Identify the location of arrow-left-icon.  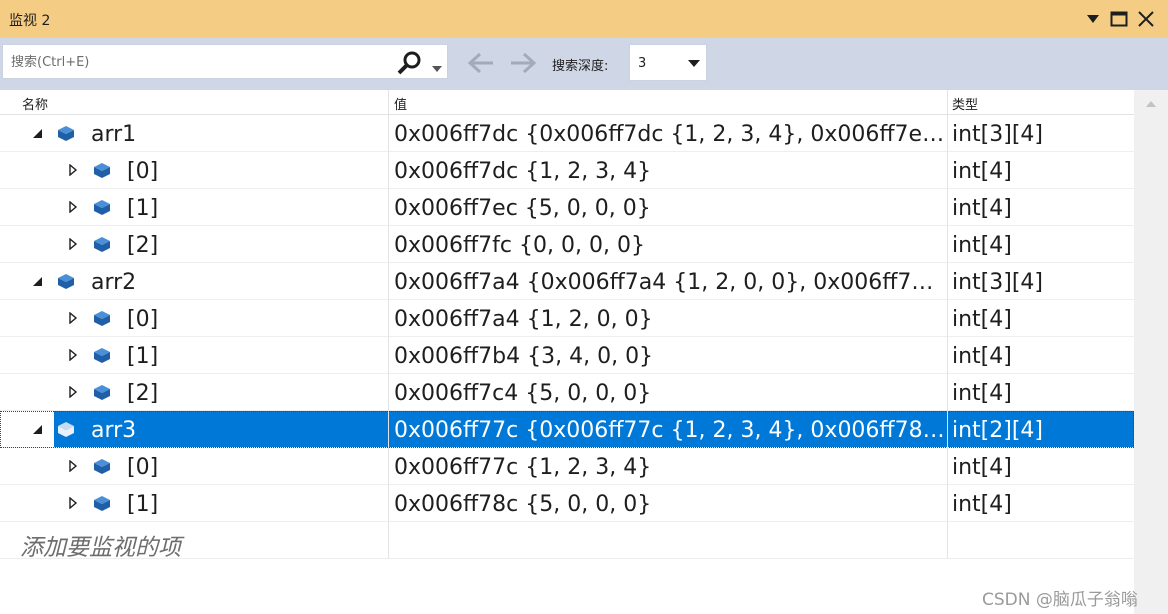
(480, 63).